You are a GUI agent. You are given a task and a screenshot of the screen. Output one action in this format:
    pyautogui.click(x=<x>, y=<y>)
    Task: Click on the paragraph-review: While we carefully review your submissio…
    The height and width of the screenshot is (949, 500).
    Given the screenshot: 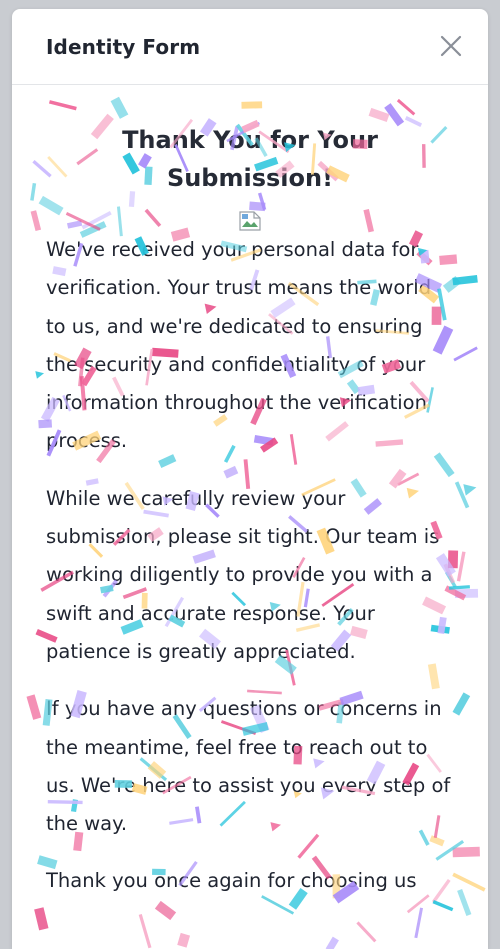 What is the action you would take?
    pyautogui.click(x=243, y=574)
    